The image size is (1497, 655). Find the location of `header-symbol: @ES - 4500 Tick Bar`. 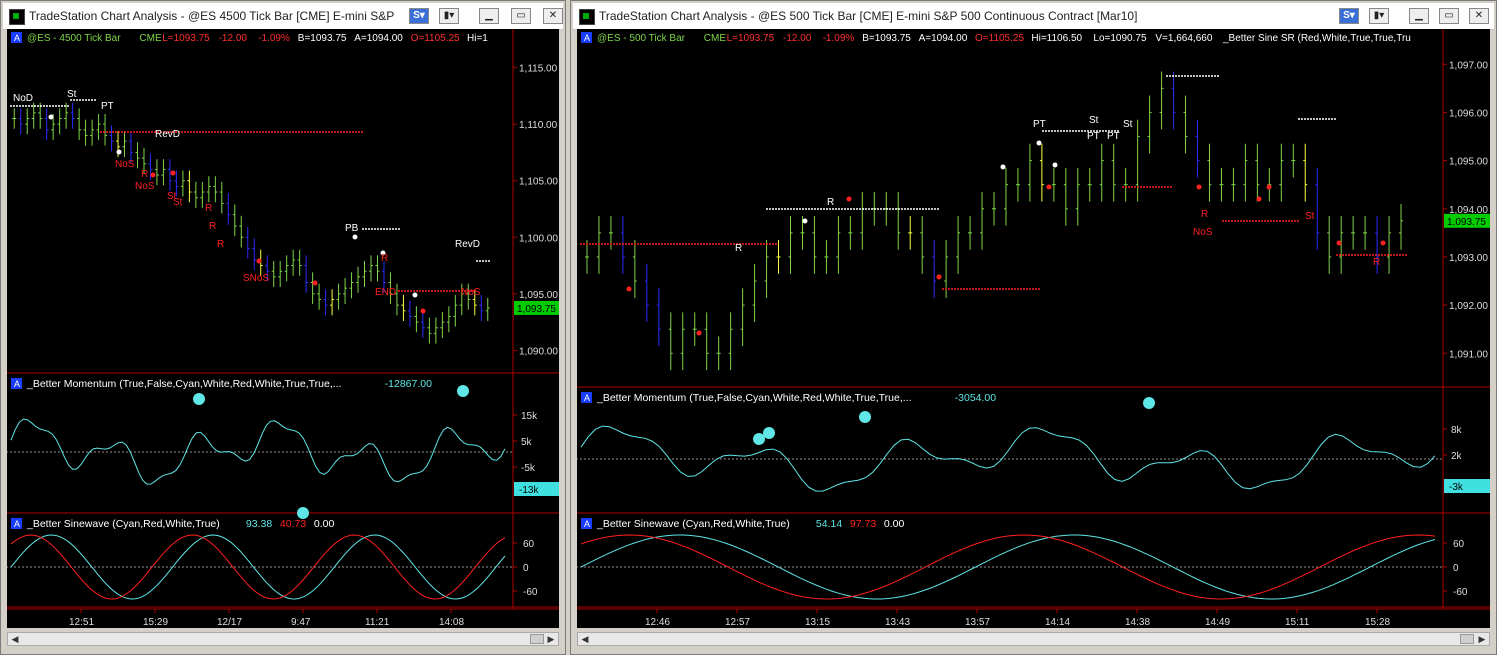

header-symbol: @ES - 4500 Tick Bar is located at coordinates (74, 38).